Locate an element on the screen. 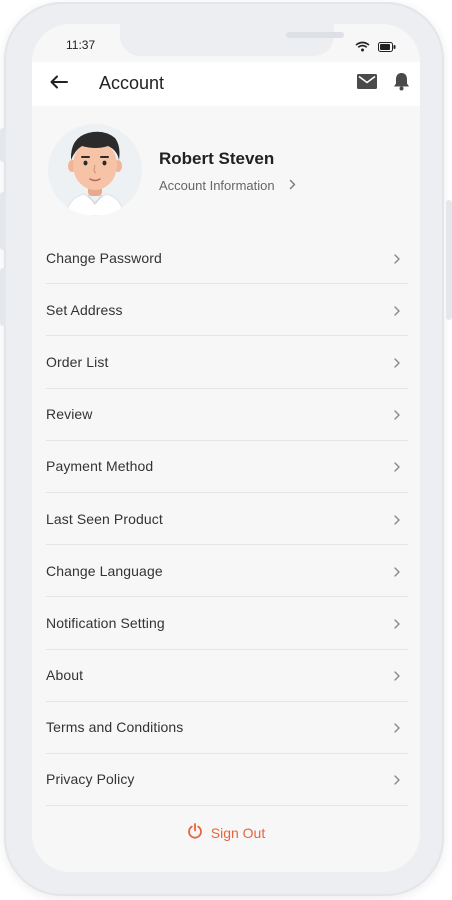 This screenshot has width=452, height=900. menu-item-payment-method: Payment Method is located at coordinates (227, 467).